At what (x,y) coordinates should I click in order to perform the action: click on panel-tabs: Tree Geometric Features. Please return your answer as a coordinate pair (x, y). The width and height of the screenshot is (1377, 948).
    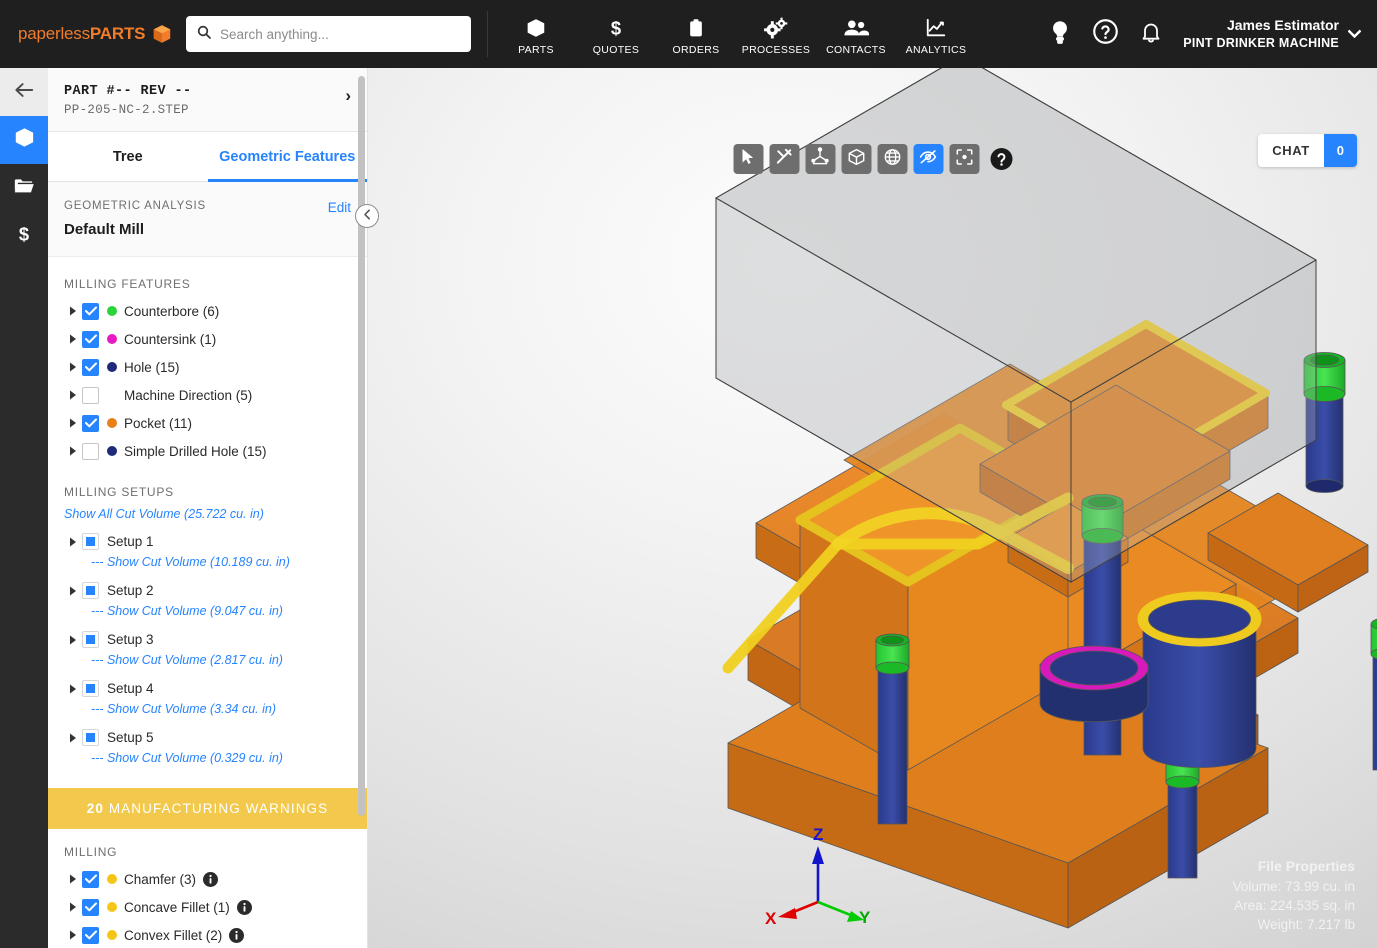
    Looking at the image, I should click on (207, 157).